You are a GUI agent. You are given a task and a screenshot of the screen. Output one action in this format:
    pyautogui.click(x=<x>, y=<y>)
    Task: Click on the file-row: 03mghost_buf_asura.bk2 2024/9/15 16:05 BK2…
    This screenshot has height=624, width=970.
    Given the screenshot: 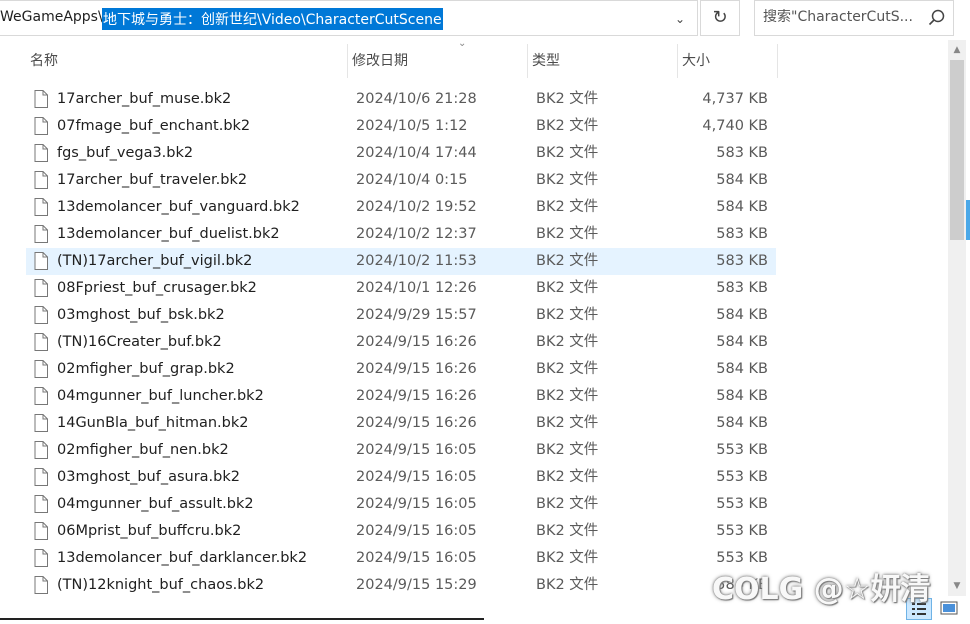 What is the action you would take?
    pyautogui.click(x=401, y=477)
    